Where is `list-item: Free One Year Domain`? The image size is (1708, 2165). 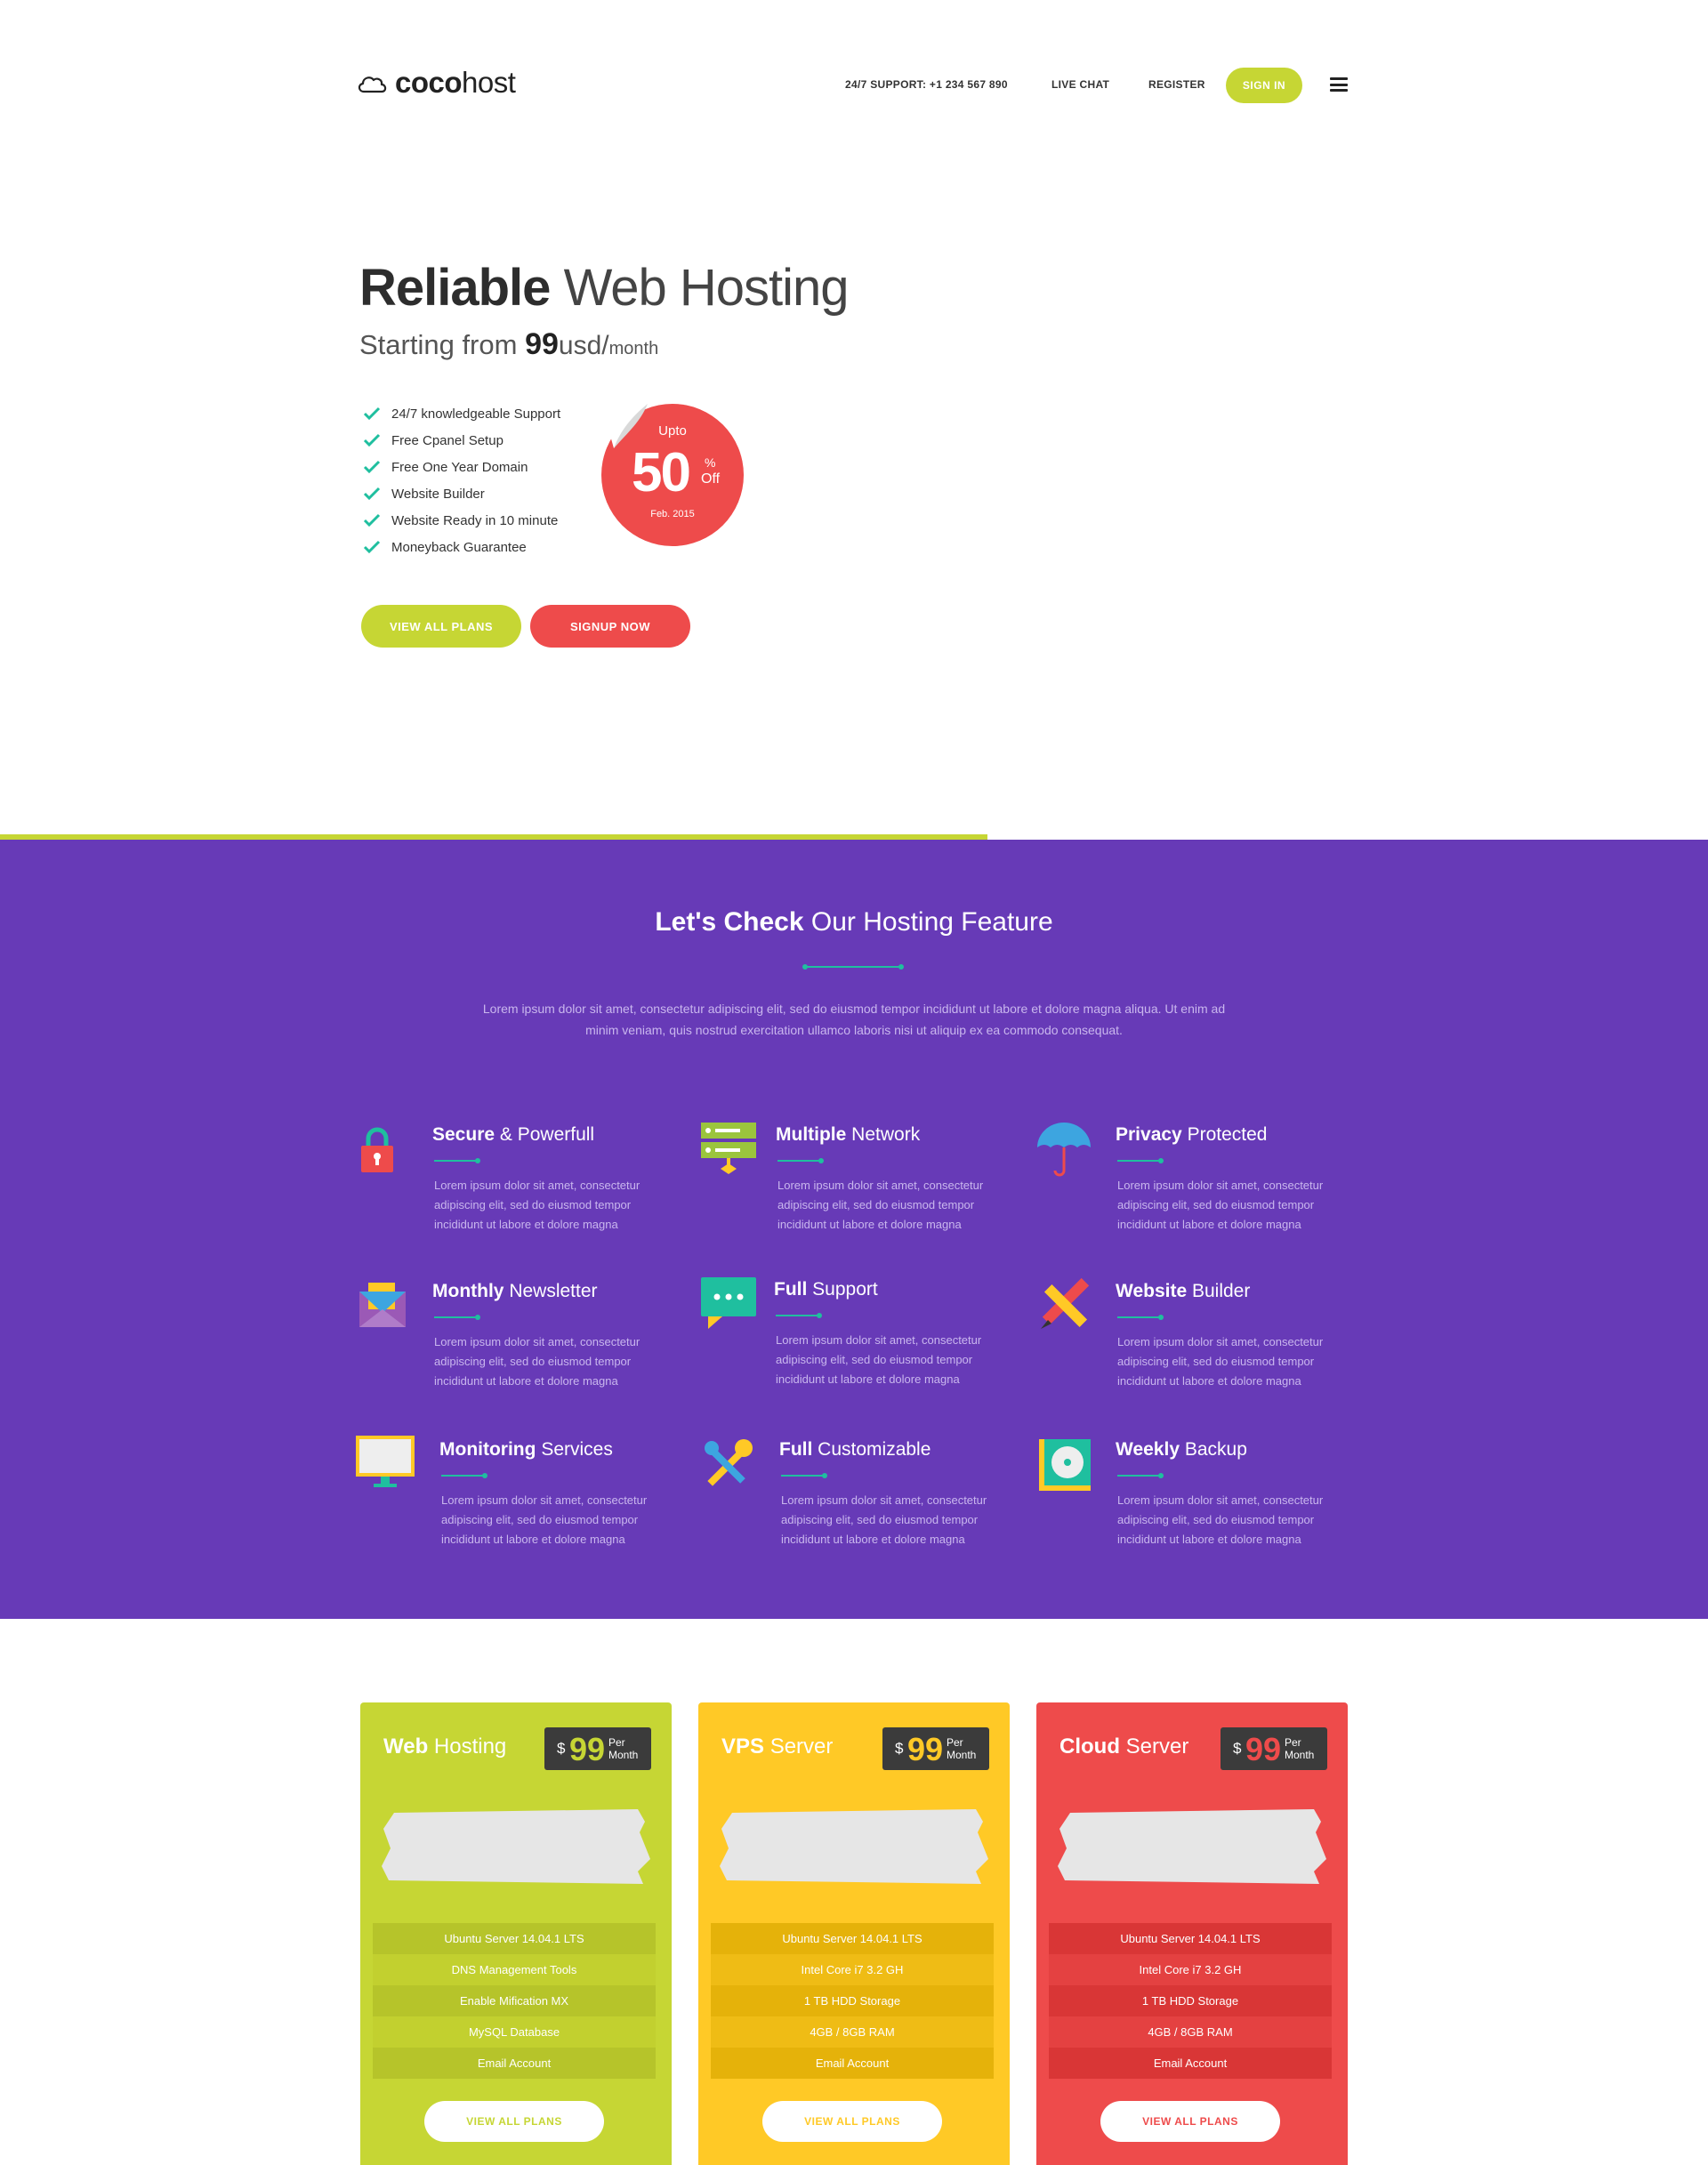 list-item: Free One Year Domain is located at coordinates (461, 467).